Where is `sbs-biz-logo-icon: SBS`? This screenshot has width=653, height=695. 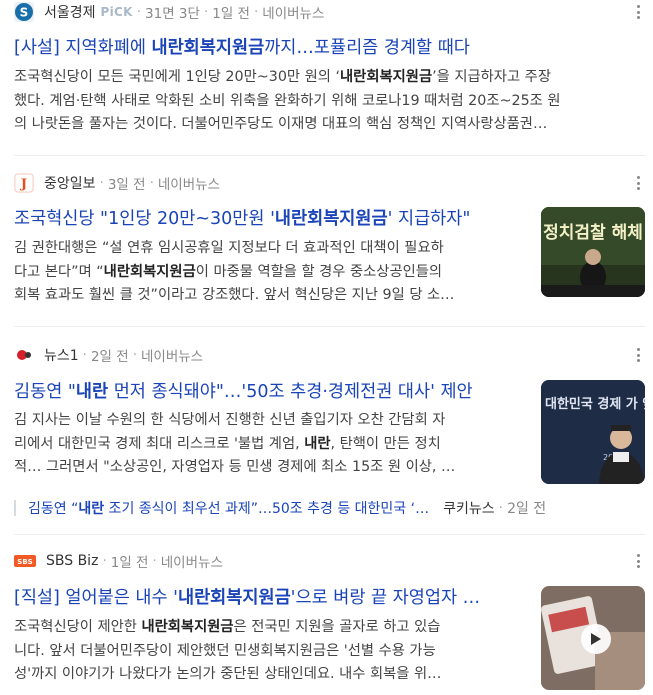 sbs-biz-logo-icon: SBS is located at coordinates (25, 561).